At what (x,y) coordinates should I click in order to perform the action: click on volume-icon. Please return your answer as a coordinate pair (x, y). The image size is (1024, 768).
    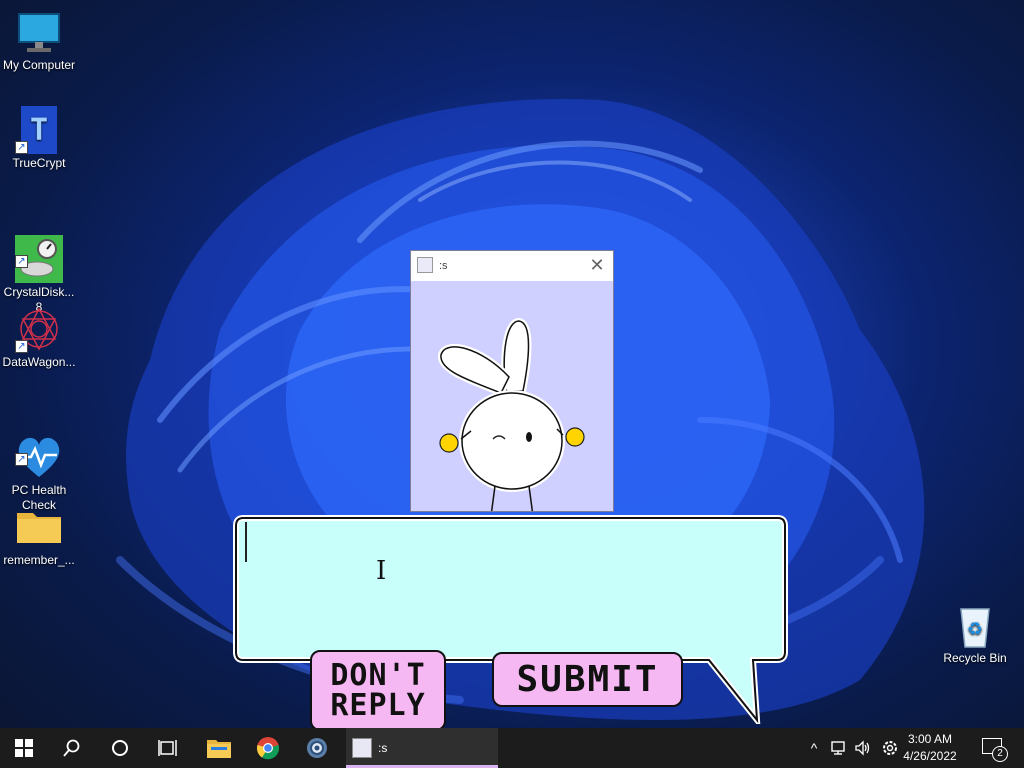
    Looking at the image, I should click on (863, 748).